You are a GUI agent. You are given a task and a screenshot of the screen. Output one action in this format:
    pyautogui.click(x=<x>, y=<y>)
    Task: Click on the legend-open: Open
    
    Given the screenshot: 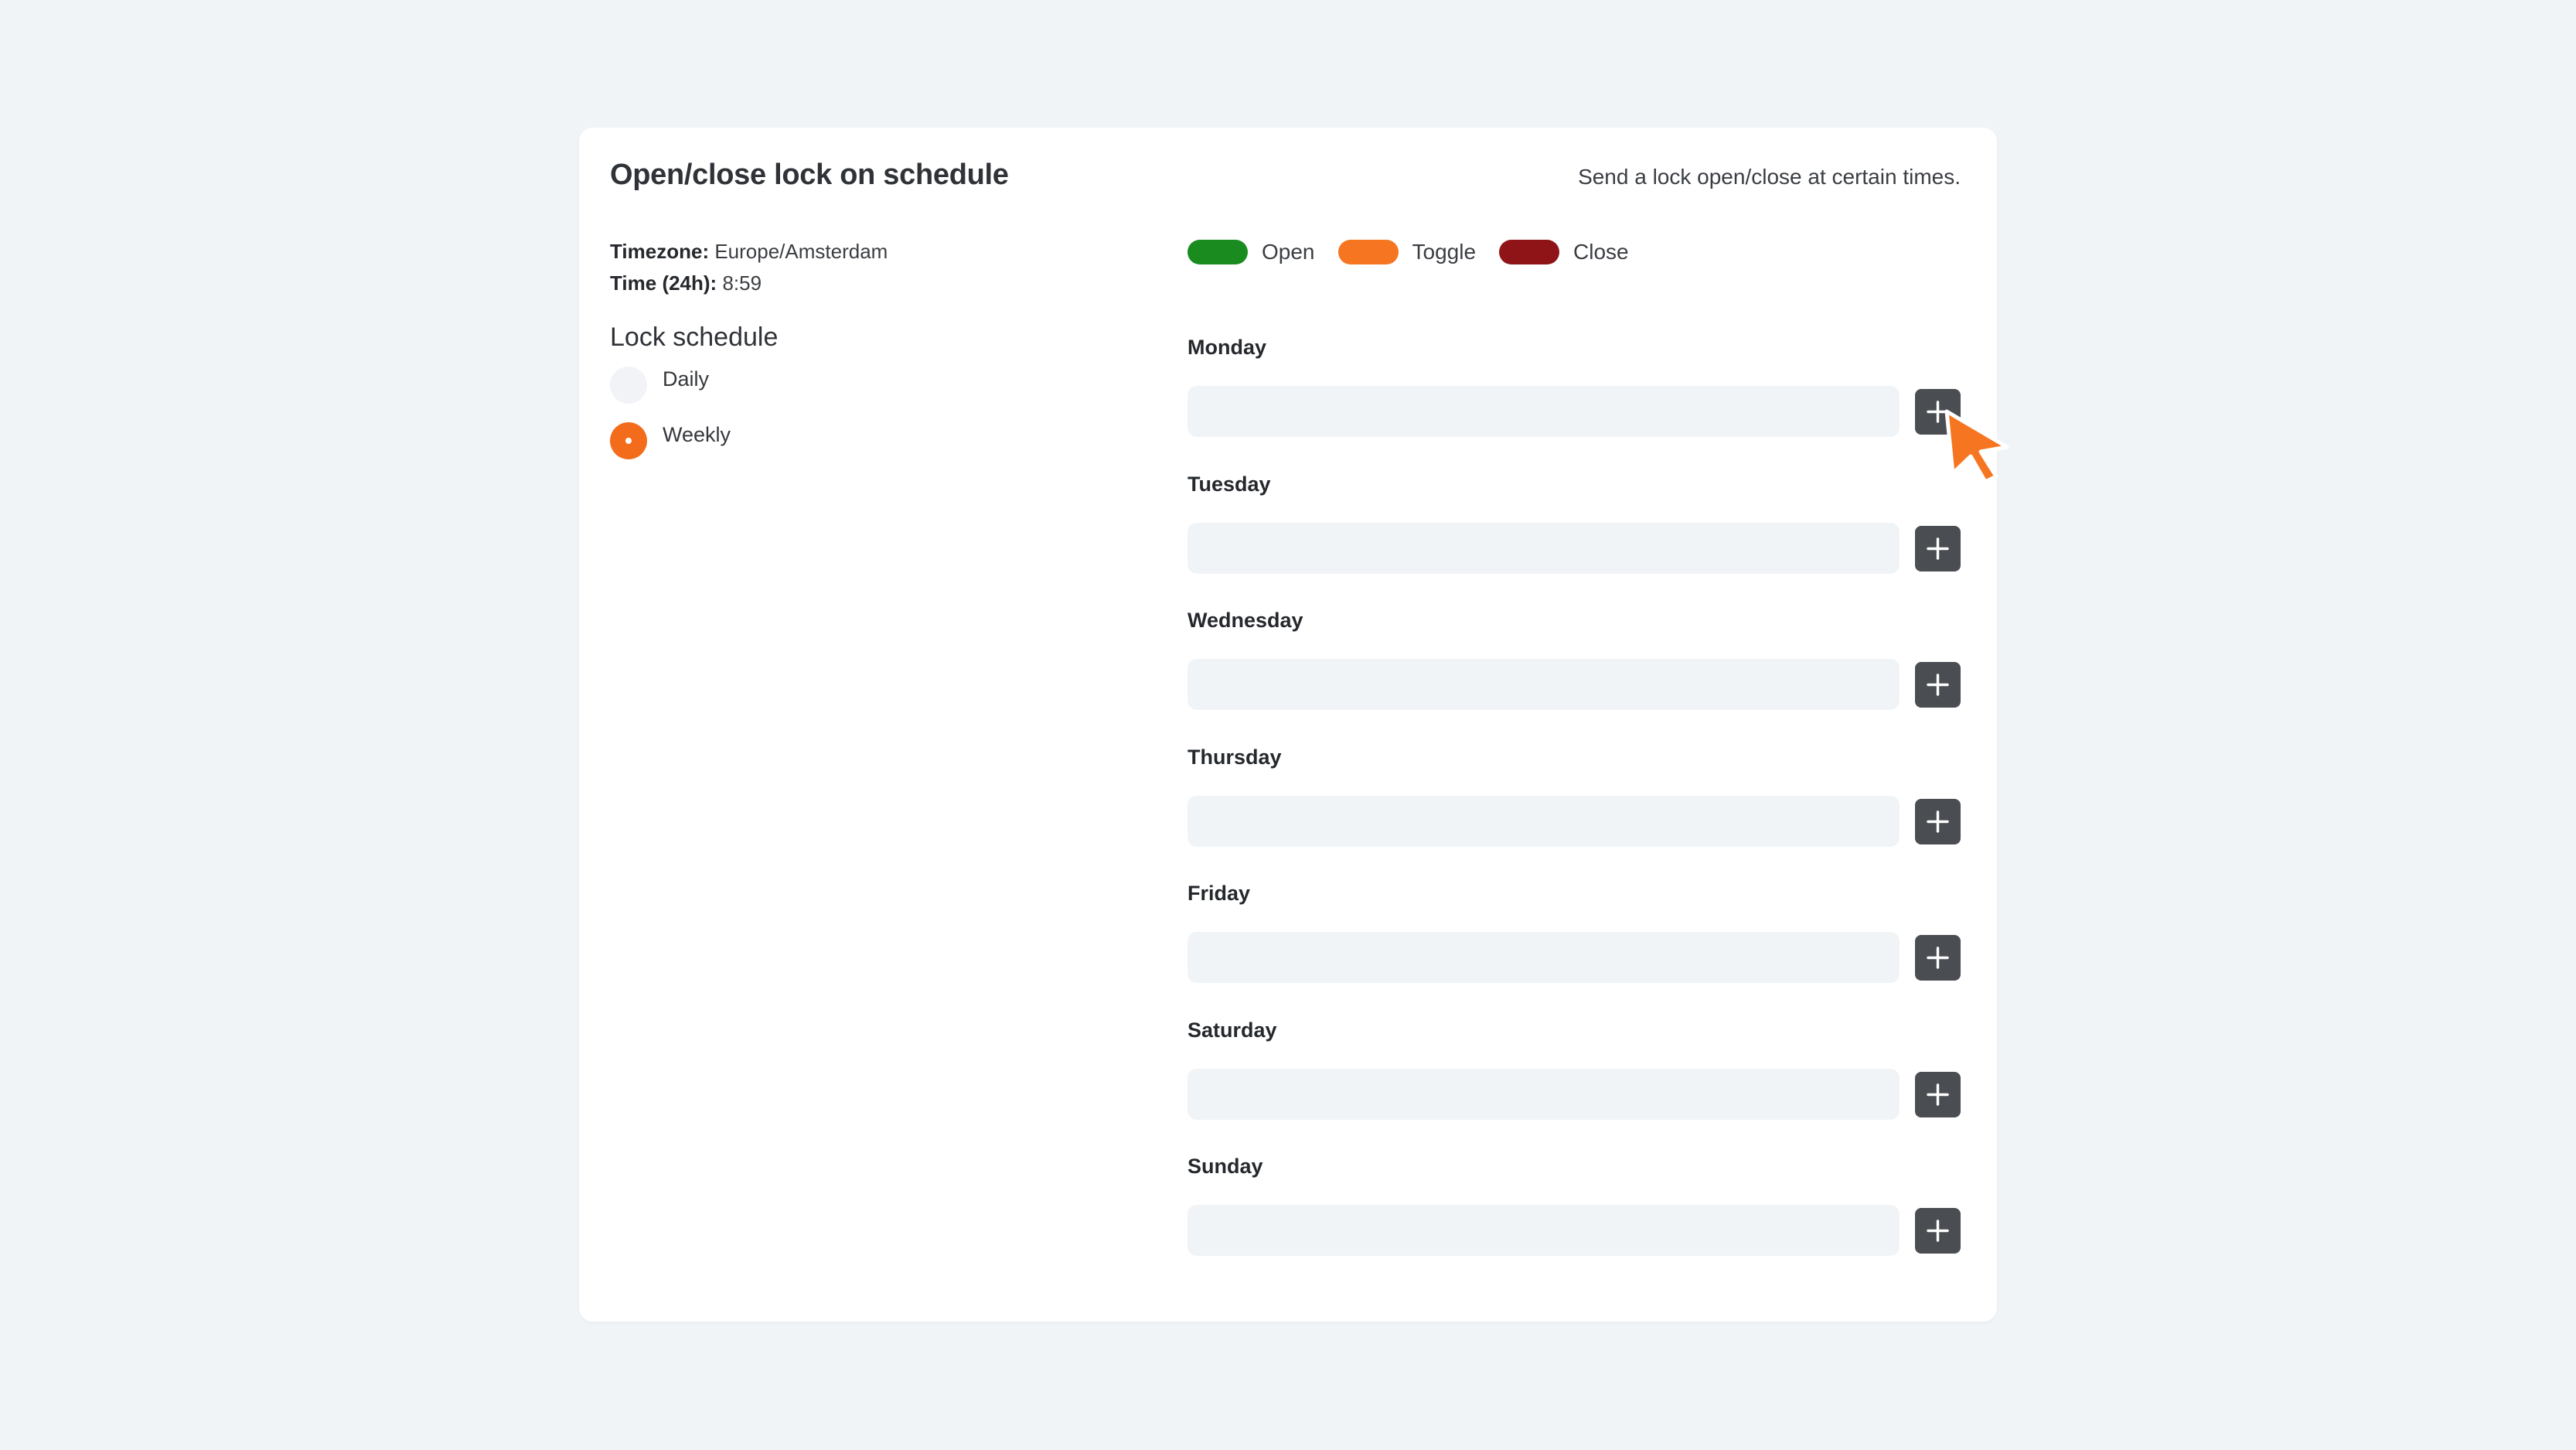 What is the action you would take?
    pyautogui.click(x=1251, y=252)
    